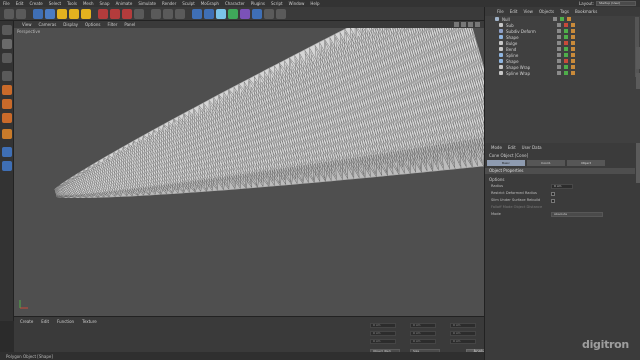 The image size is (640, 360). What do you see at coordinates (562, 186) in the screenshot?
I see `attribute-value-field: 0 cm` at bounding box center [562, 186].